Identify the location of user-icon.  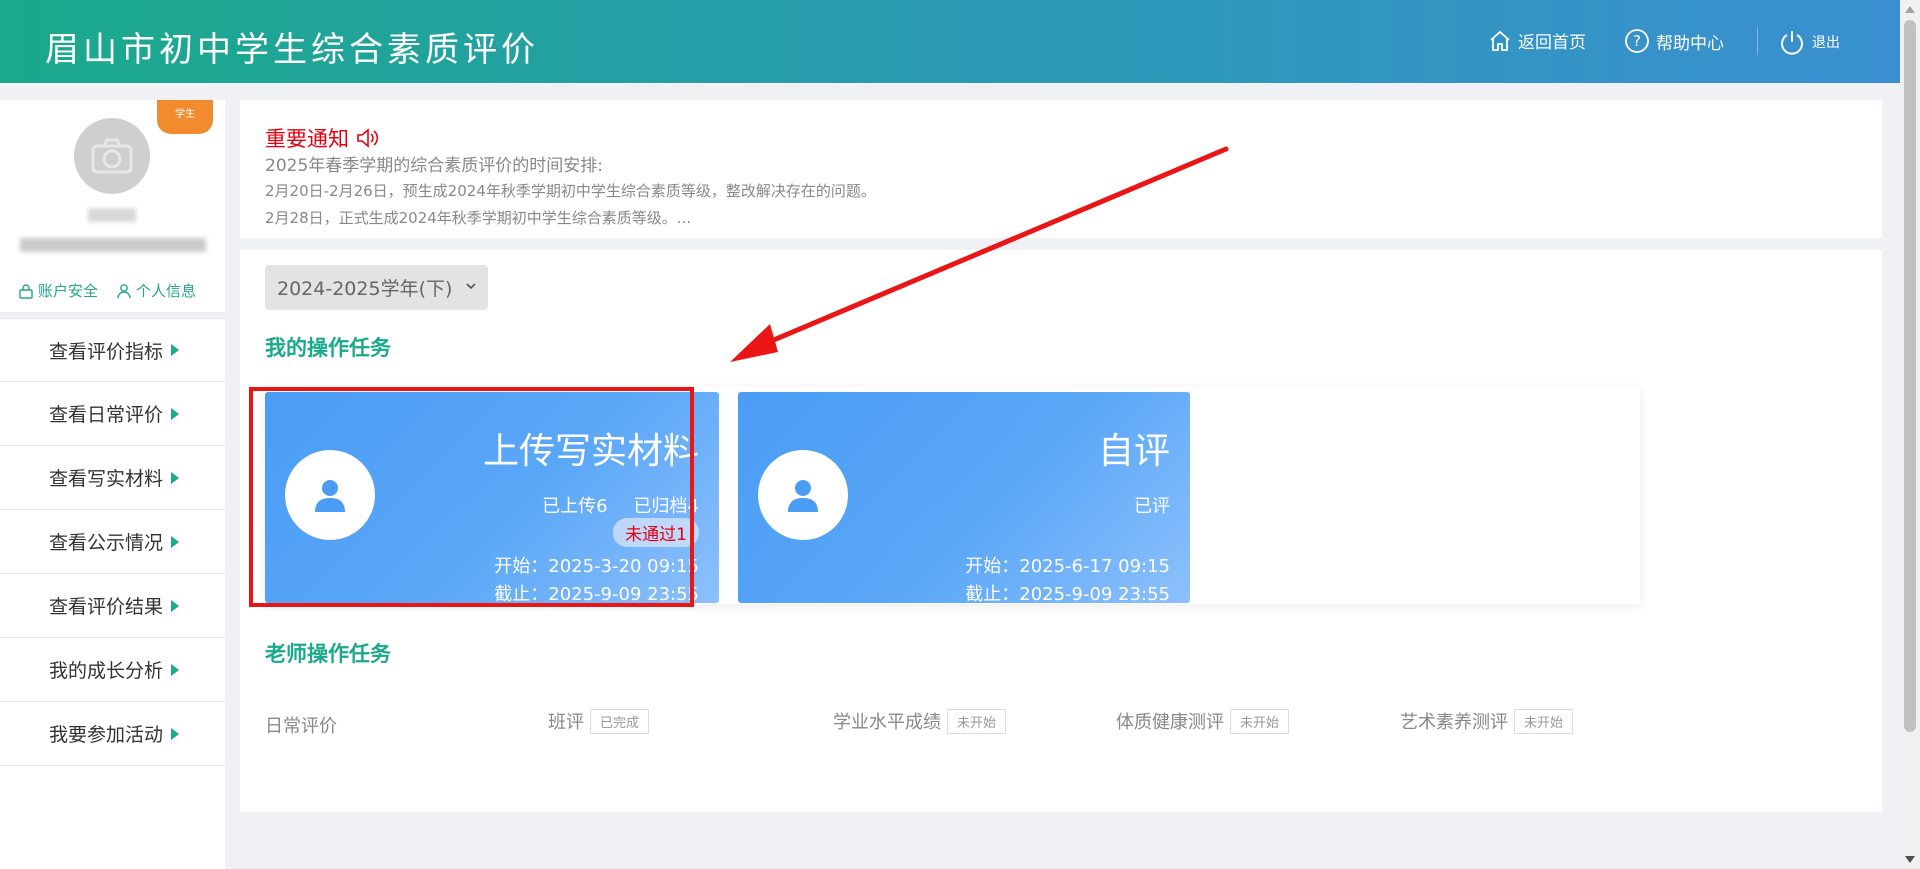
(124, 290).